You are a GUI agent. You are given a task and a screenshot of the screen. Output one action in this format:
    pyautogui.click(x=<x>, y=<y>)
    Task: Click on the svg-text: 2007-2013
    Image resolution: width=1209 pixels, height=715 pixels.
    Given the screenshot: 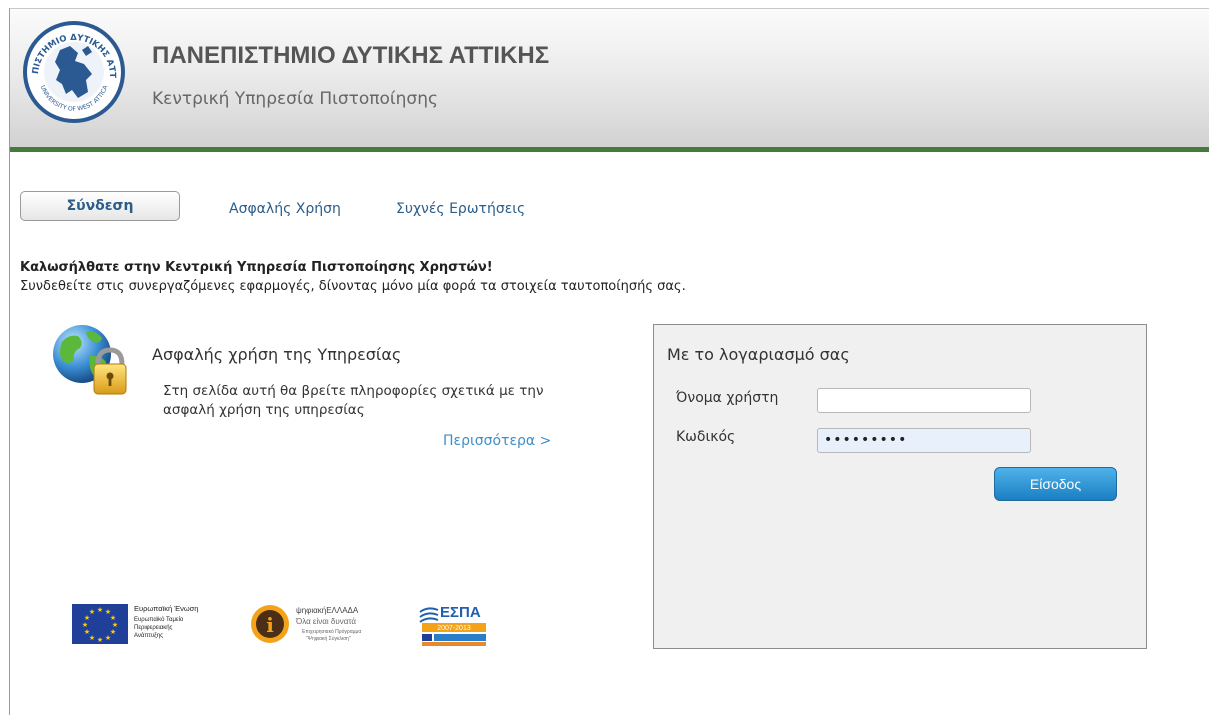 What is the action you would take?
    pyautogui.click(x=454, y=628)
    